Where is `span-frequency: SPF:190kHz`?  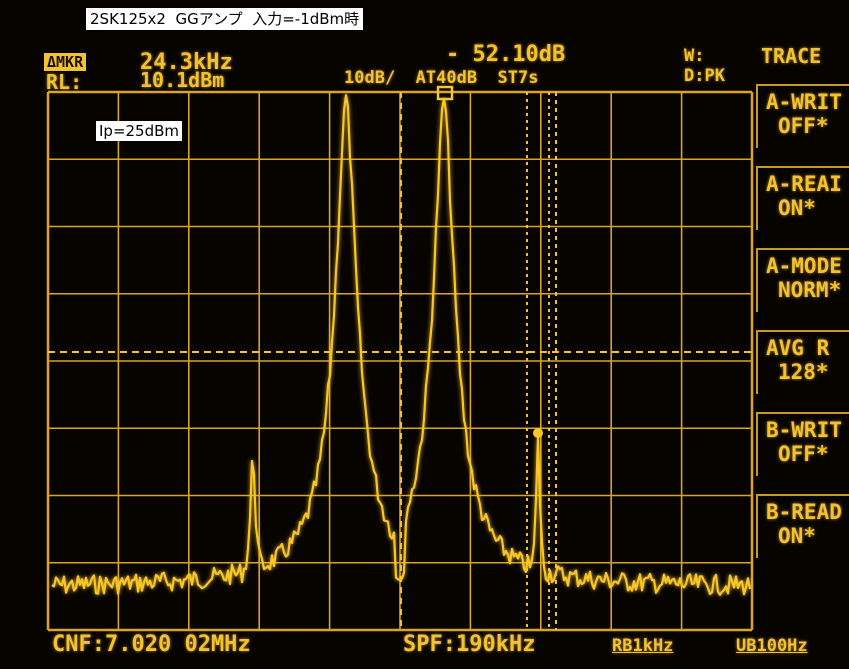 span-frequency: SPF:190kHz is located at coordinates (469, 644).